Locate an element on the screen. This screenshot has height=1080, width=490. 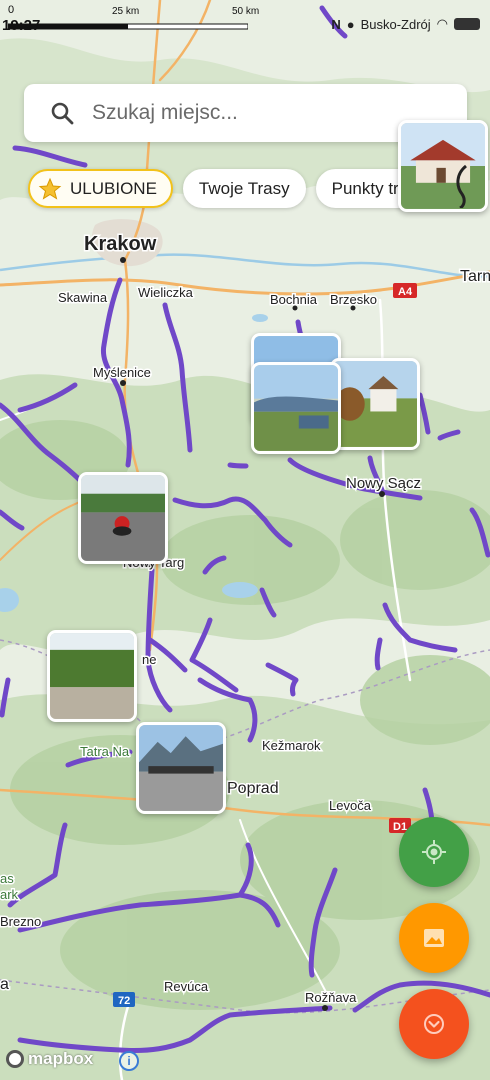
mapbox-icon is located at coordinates (15, 1059).